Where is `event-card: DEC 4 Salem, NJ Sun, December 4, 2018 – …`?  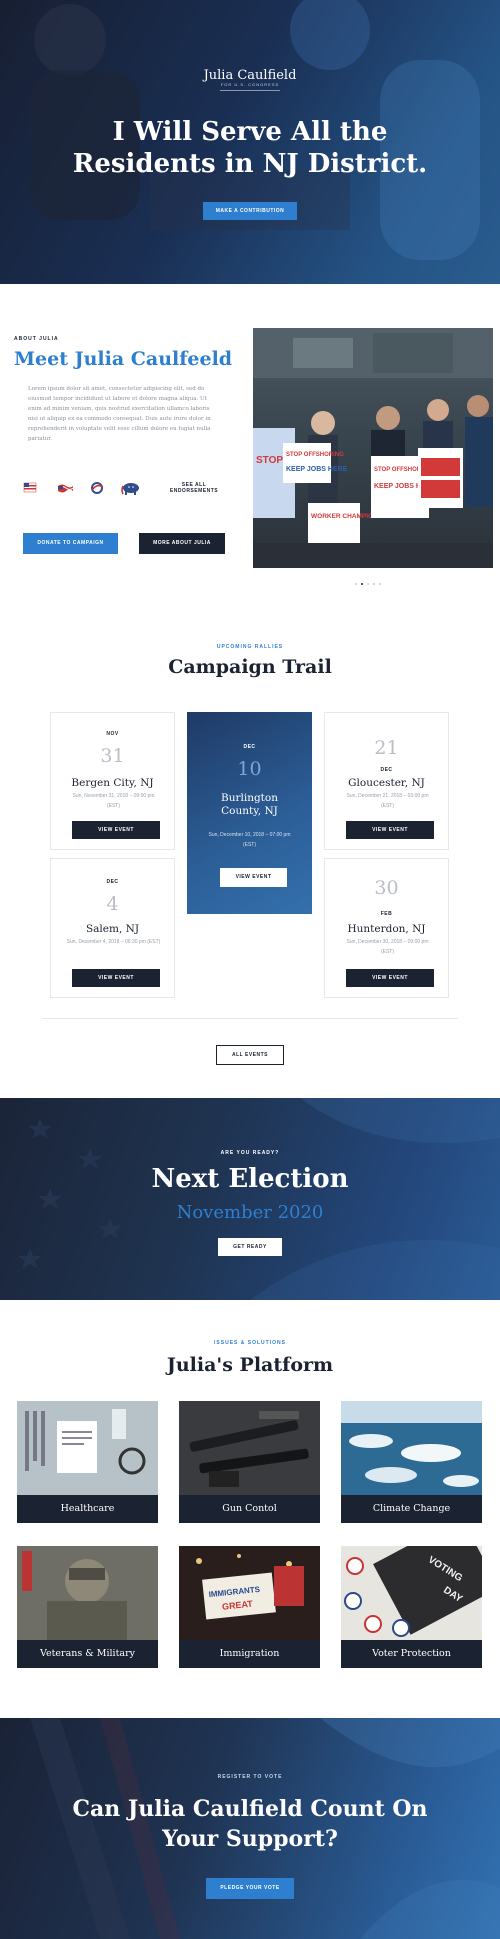
event-card: DEC 4 Salem, NJ Sun, December 4, 2018 – … is located at coordinates (112, 928).